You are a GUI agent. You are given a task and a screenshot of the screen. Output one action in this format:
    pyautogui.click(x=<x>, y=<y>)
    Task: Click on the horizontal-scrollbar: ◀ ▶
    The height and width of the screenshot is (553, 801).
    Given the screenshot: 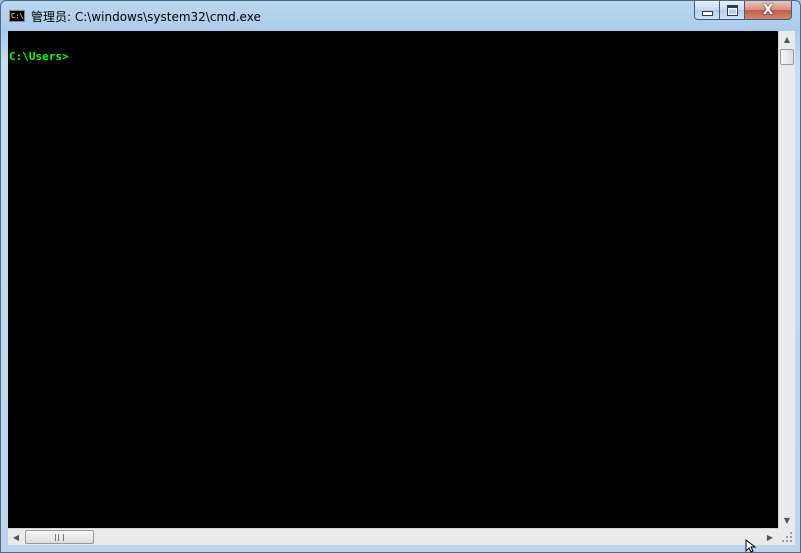 What is the action you would take?
    pyautogui.click(x=393, y=536)
    